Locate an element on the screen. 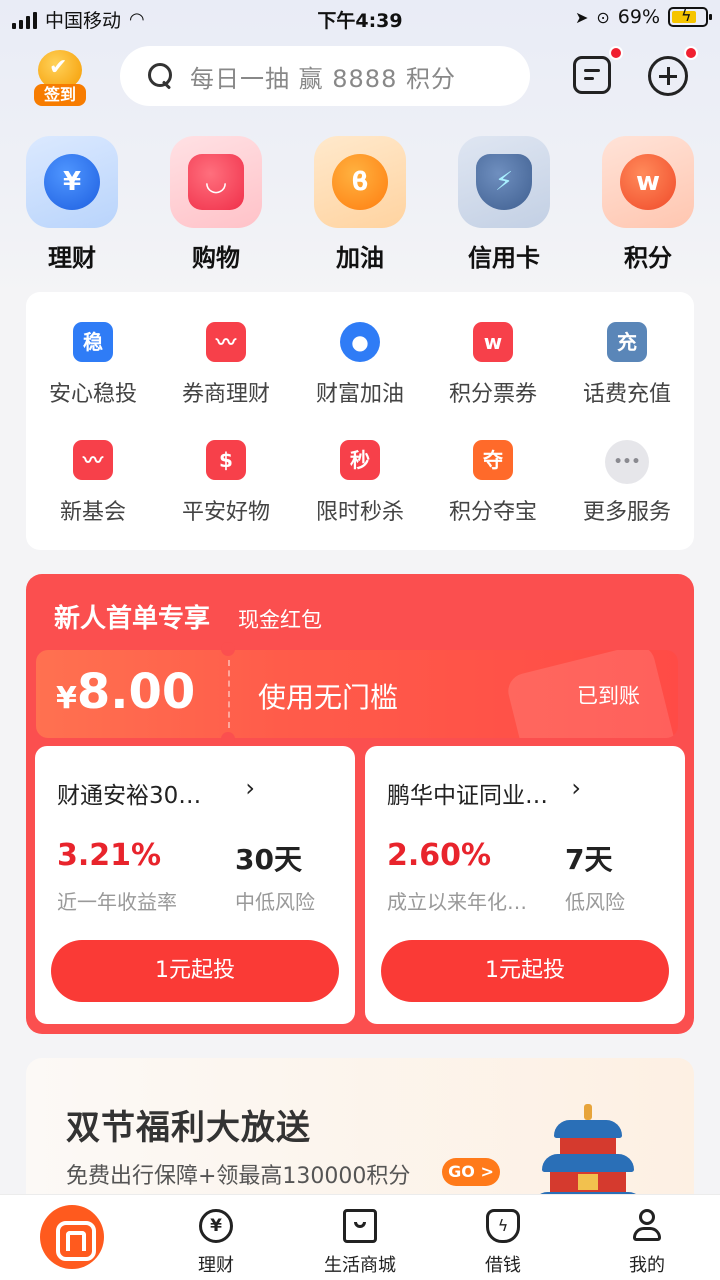 This screenshot has width=720, height=1280. more-dots-icon: ••• is located at coordinates (627, 462).